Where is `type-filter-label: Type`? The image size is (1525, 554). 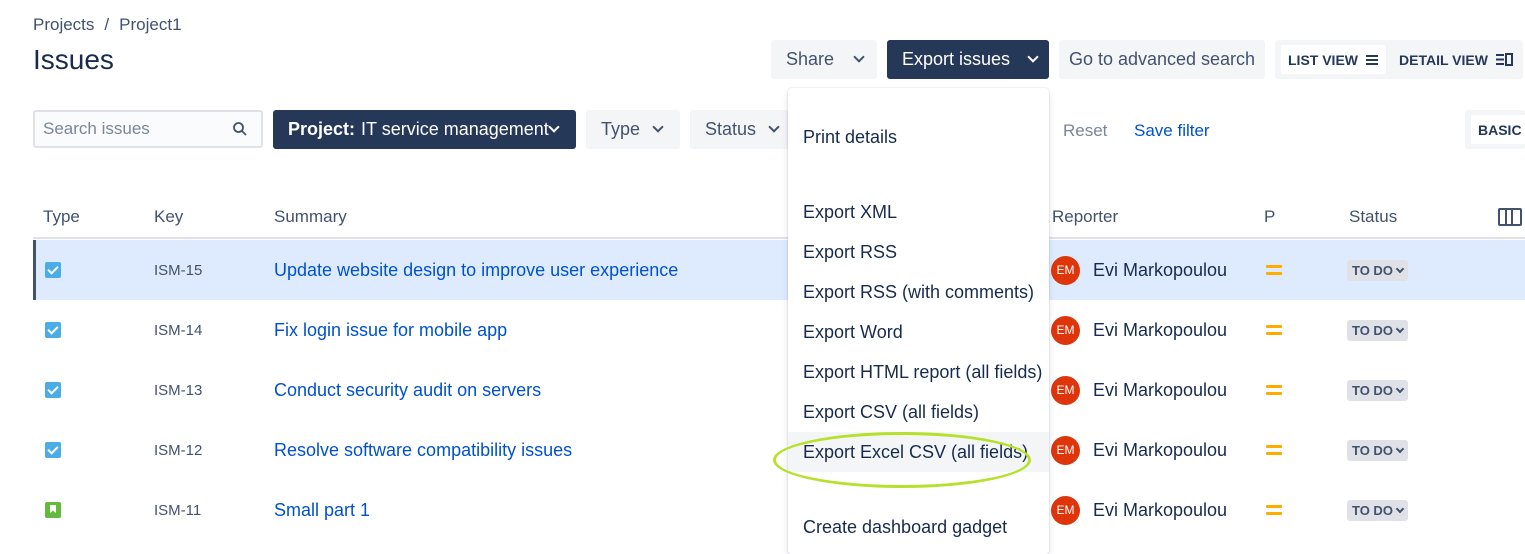
type-filter-label: Type is located at coordinates (621, 129).